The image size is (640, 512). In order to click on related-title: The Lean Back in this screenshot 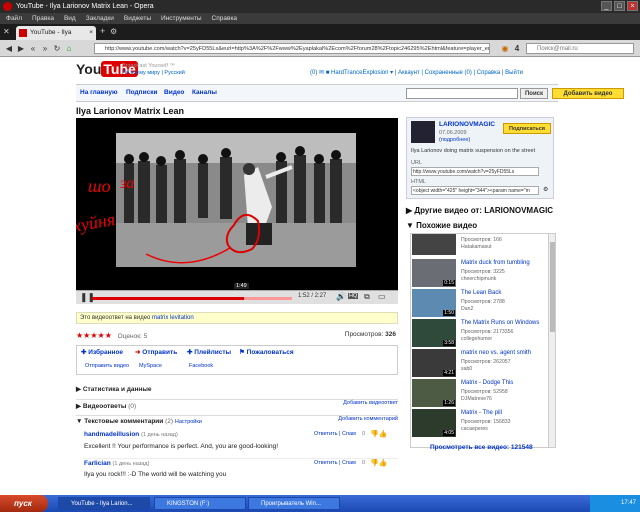, I will do `click(481, 293)`.